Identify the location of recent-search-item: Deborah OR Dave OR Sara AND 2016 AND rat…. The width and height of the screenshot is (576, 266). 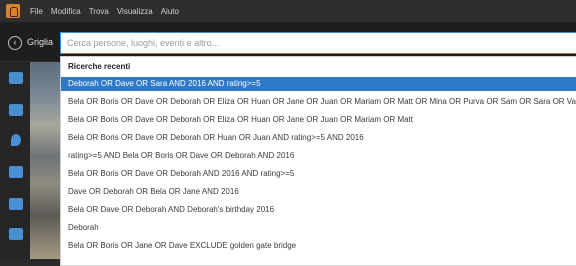
(318, 84).